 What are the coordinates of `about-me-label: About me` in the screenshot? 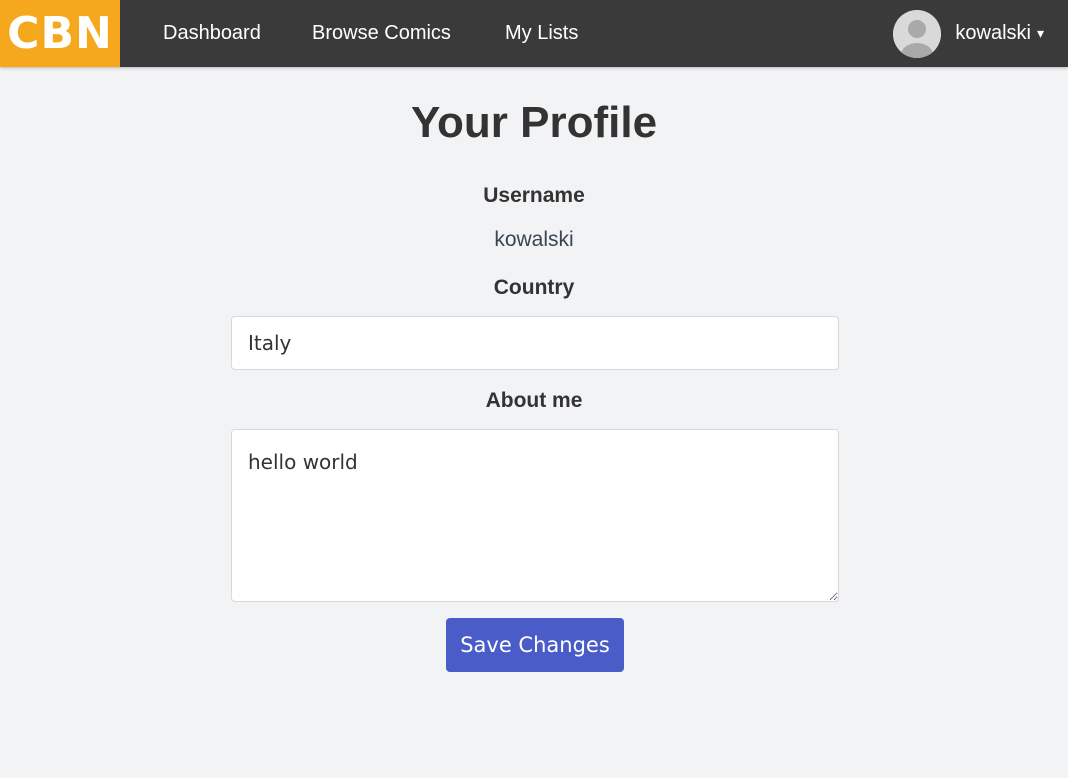 It's located at (534, 400).